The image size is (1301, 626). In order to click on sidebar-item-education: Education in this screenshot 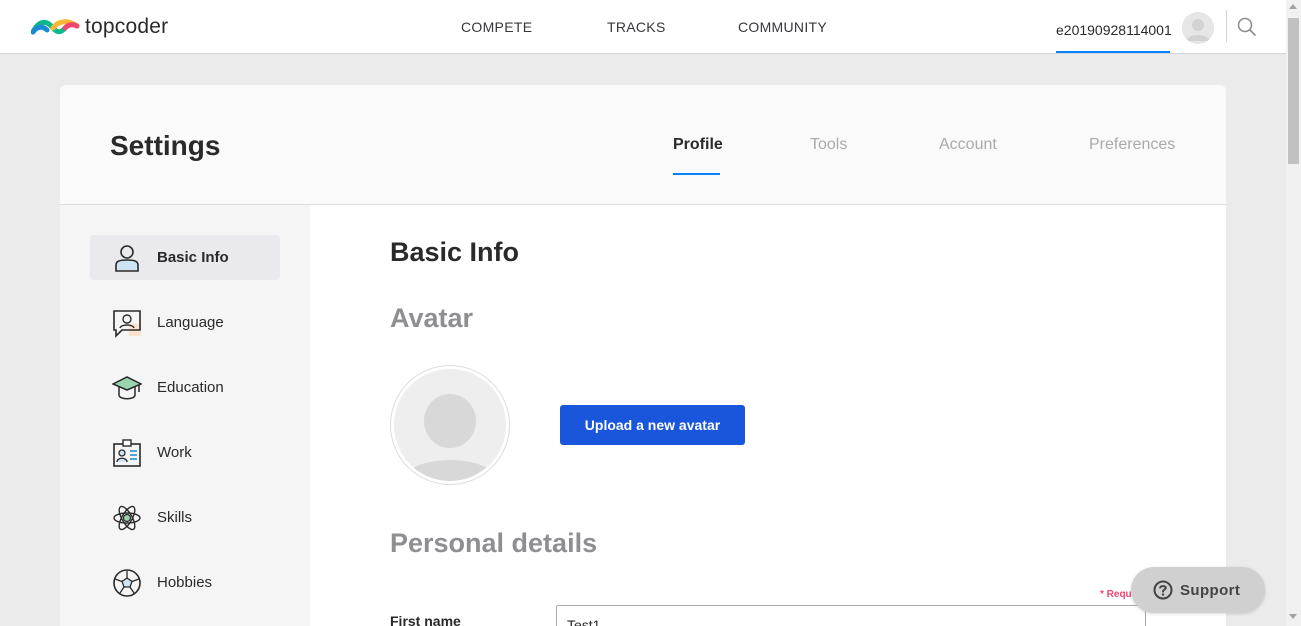, I will do `click(185, 387)`.